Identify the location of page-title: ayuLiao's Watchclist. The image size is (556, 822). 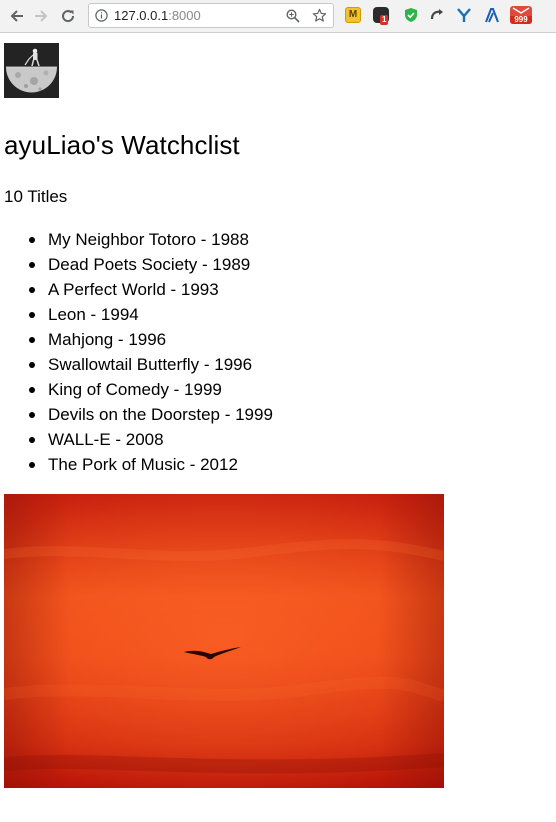
(122, 145).